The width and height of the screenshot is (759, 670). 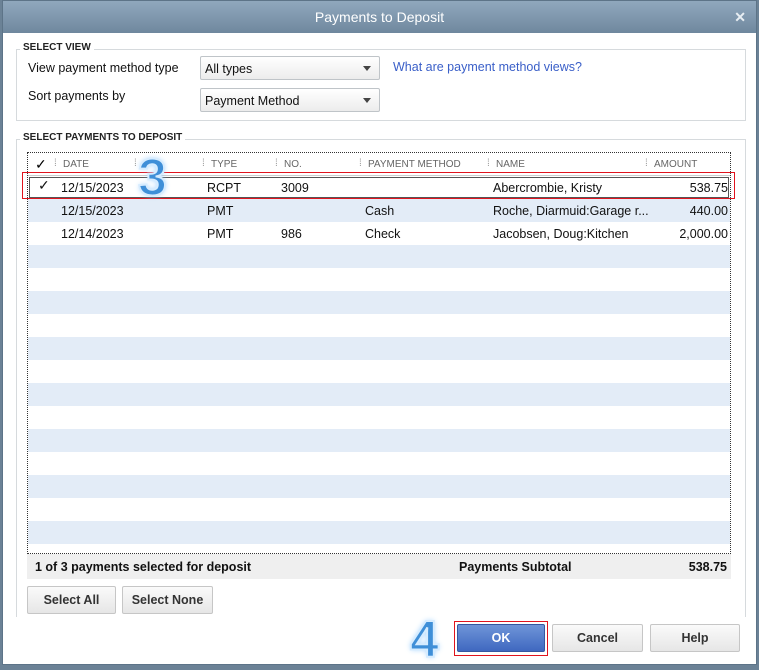 I want to click on method-type-label: View payment method type, so click(x=103, y=68).